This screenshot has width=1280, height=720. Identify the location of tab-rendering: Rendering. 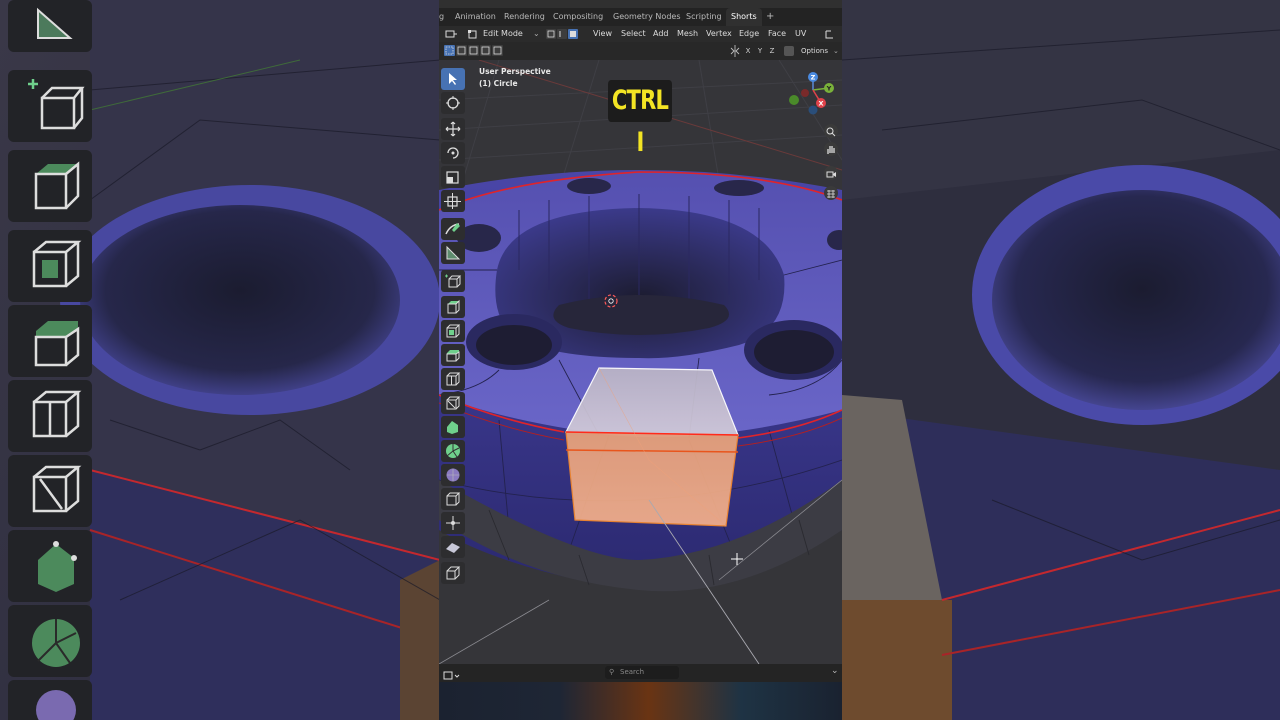
(524, 17).